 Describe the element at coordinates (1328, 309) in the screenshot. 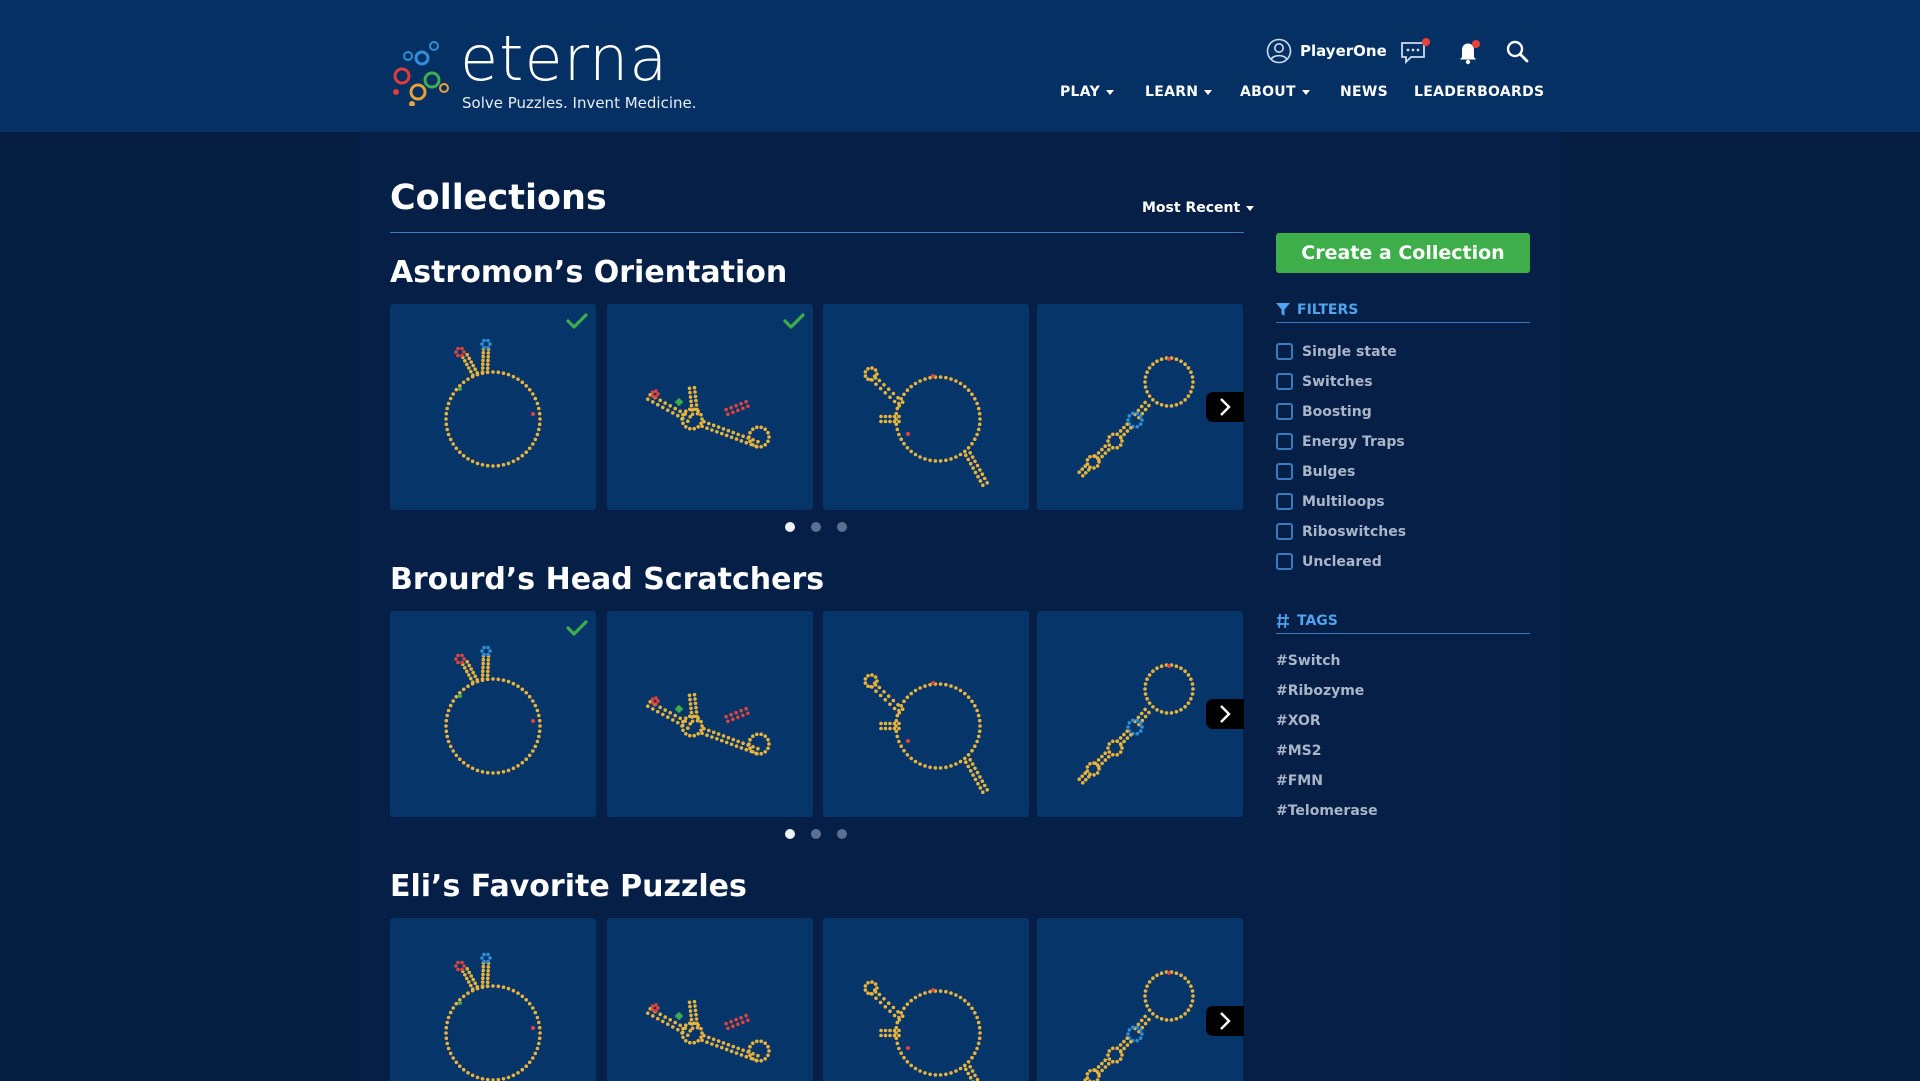

I see `filters-heading-label: FILTERS` at that location.